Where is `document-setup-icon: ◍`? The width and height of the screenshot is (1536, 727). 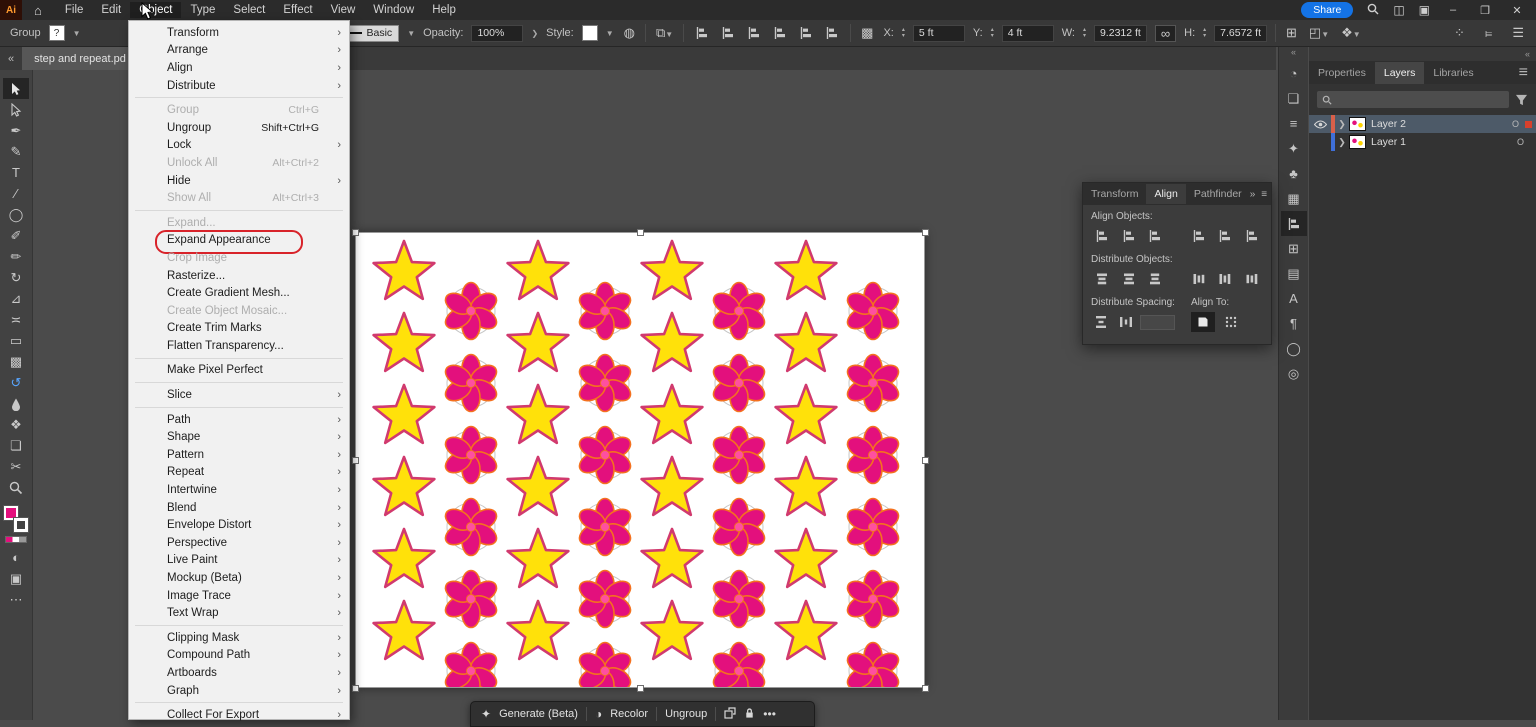
document-setup-icon: ◍ is located at coordinates (629, 33).